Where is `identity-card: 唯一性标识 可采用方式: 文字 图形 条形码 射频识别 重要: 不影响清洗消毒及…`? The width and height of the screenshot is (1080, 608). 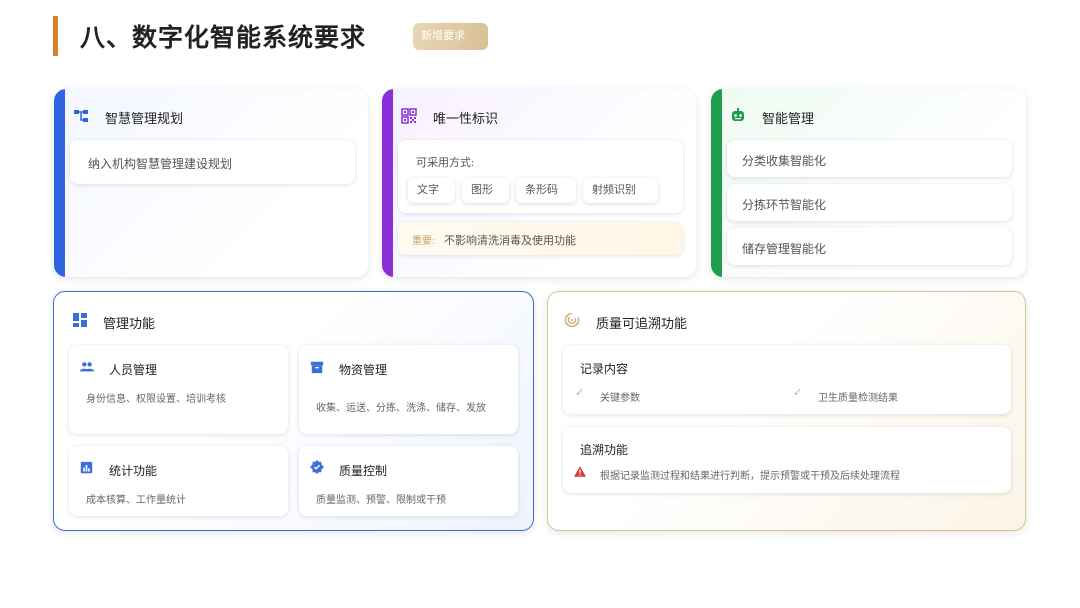
identity-card: 唯一性标识 可采用方式: 文字 图形 条形码 射频识别 重要: 不影响清洗消毒及… is located at coordinates (539, 183).